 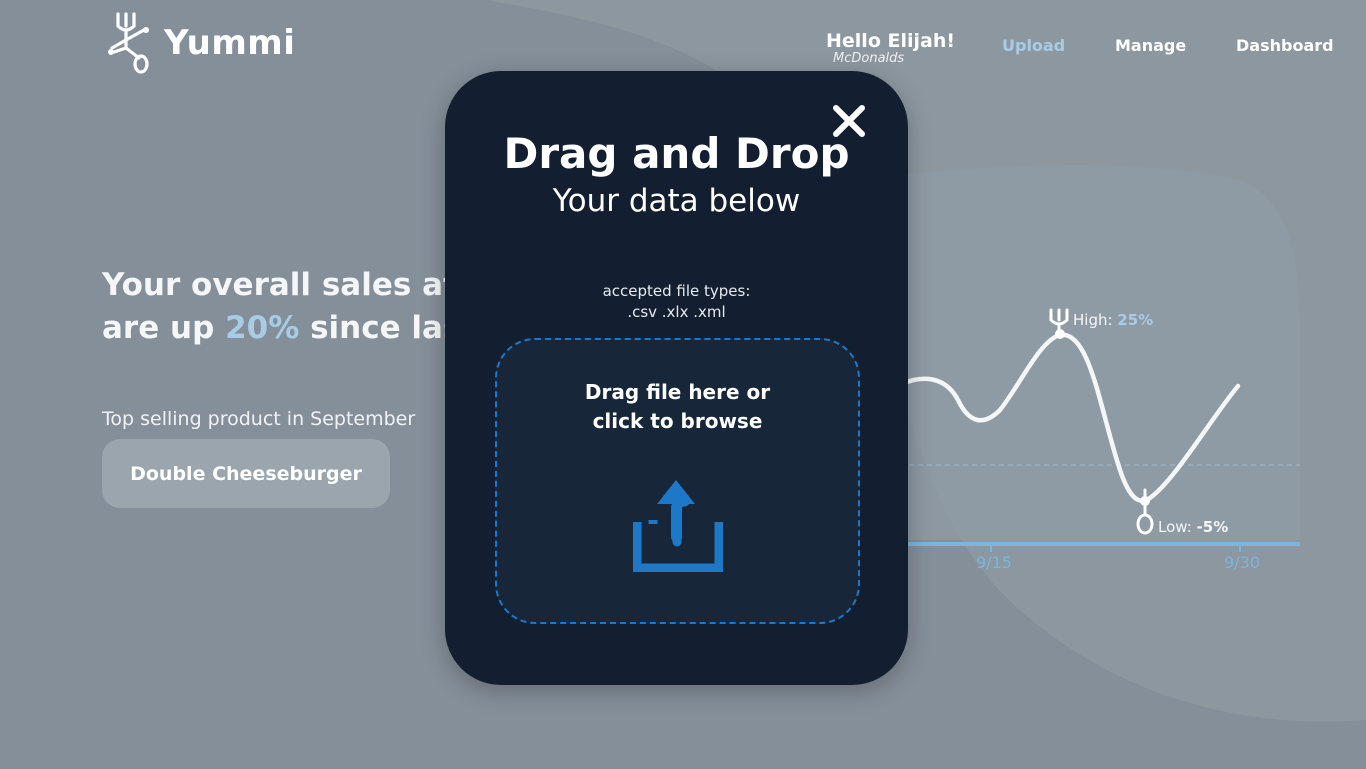 What do you see at coordinates (262, 328) in the screenshot?
I see `headline-percent: 20%` at bounding box center [262, 328].